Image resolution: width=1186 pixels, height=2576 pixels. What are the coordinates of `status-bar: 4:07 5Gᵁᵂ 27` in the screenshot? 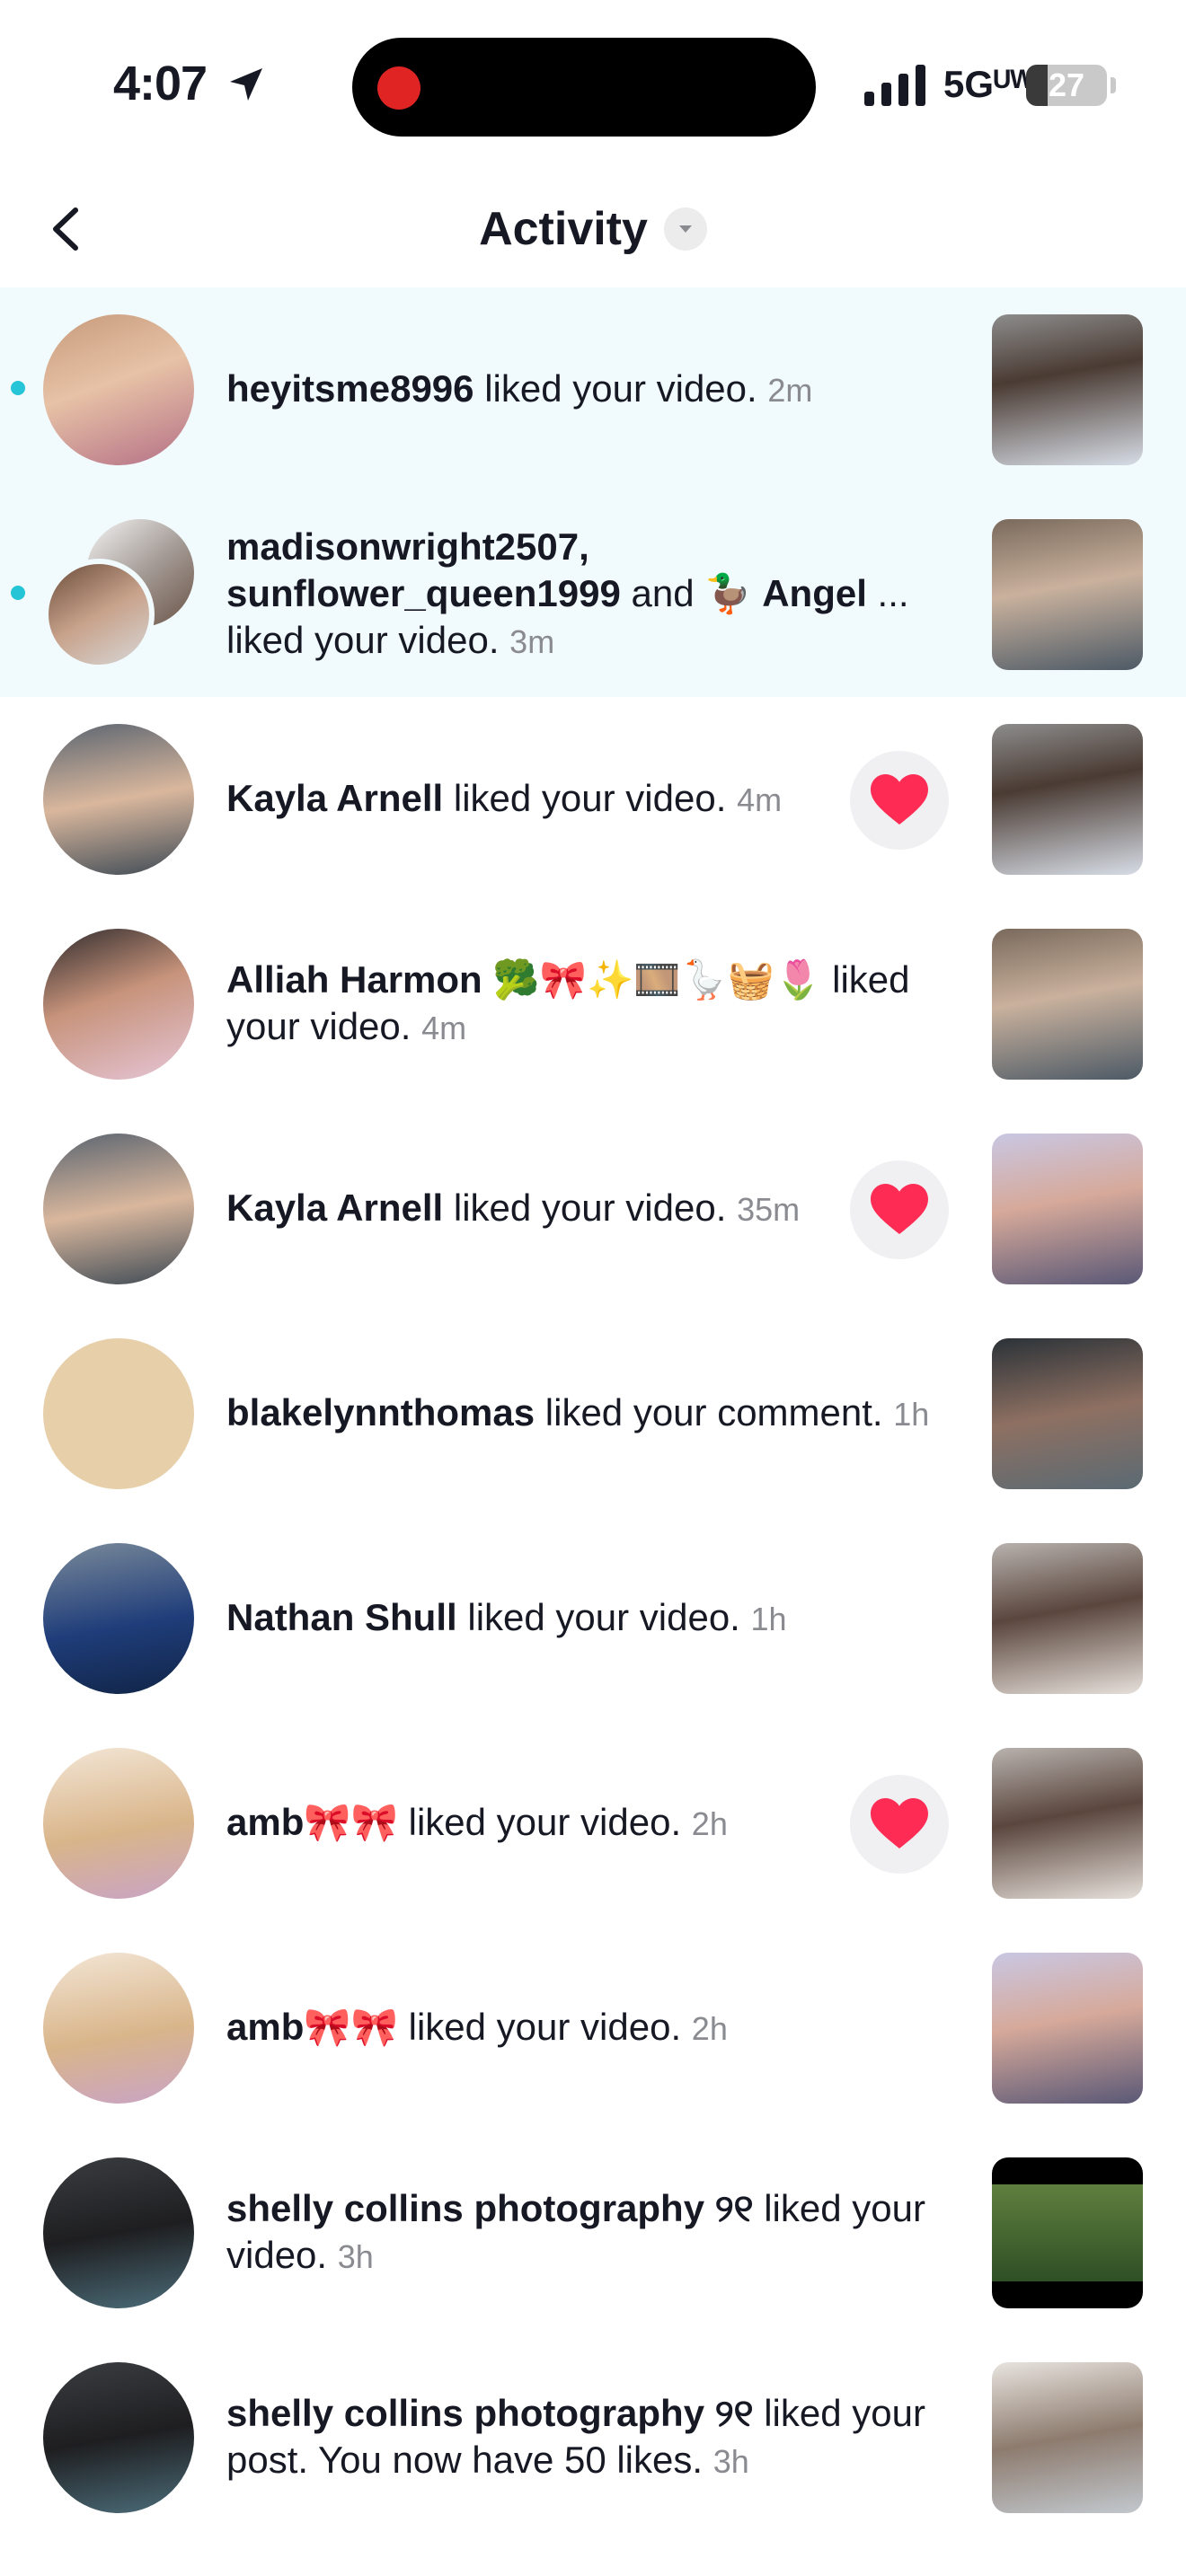 It's located at (593, 85).